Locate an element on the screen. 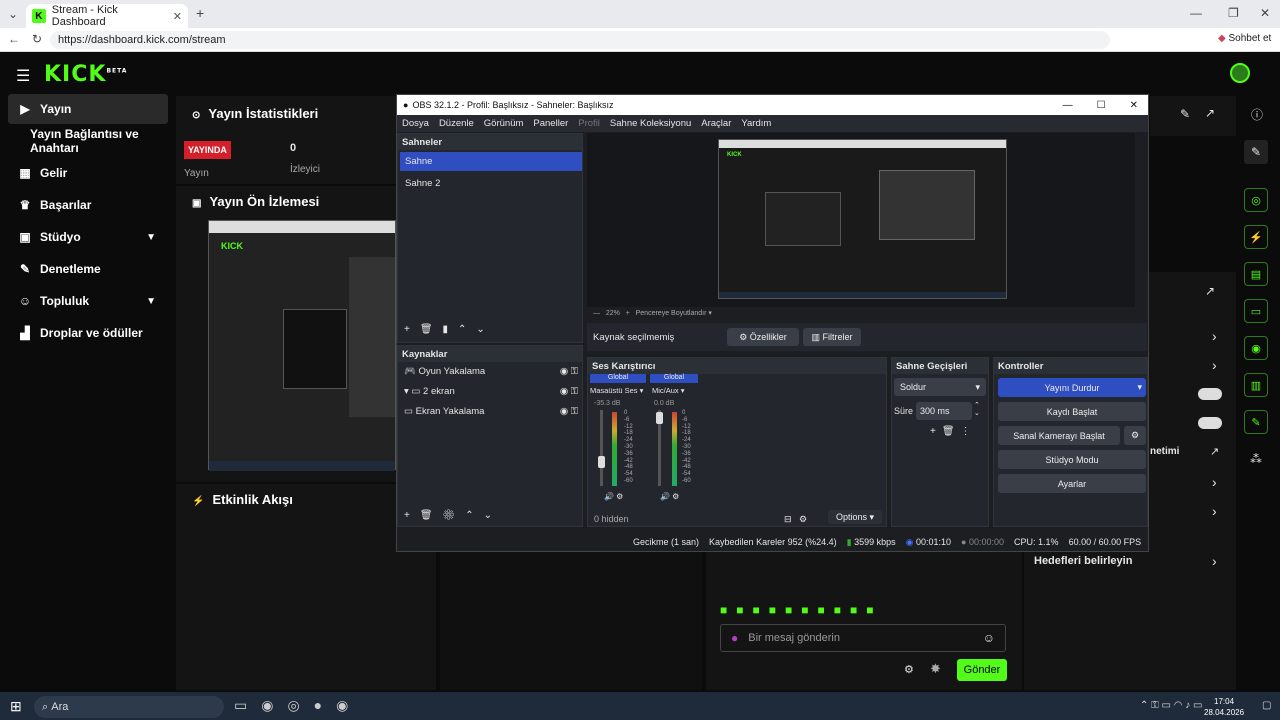 Image resolution: width=1280 pixels, height=720 pixels. duration-stepper: ⌃ ⌄ is located at coordinates (977, 410).